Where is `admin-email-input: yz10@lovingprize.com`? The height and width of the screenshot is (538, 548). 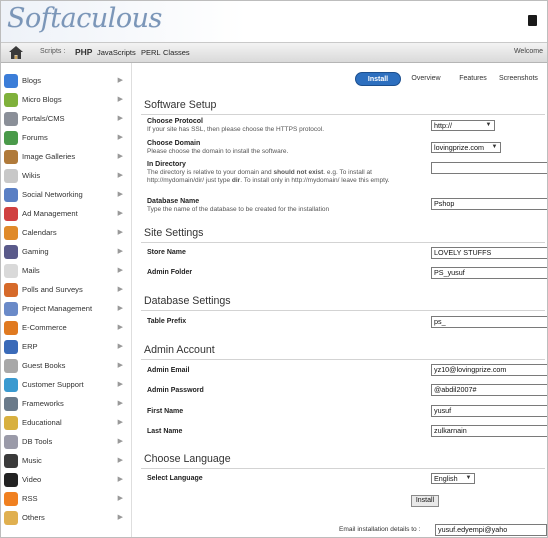
admin-email-input: yz10@lovingprize.com is located at coordinates (489, 370).